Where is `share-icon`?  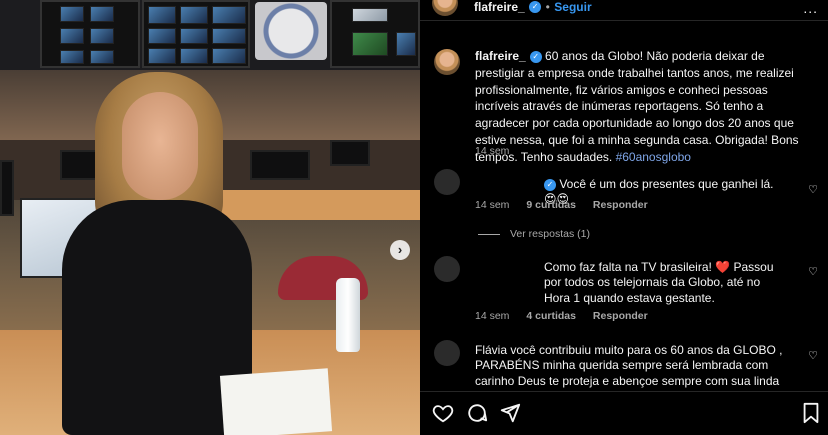
share-icon is located at coordinates (510, 413).